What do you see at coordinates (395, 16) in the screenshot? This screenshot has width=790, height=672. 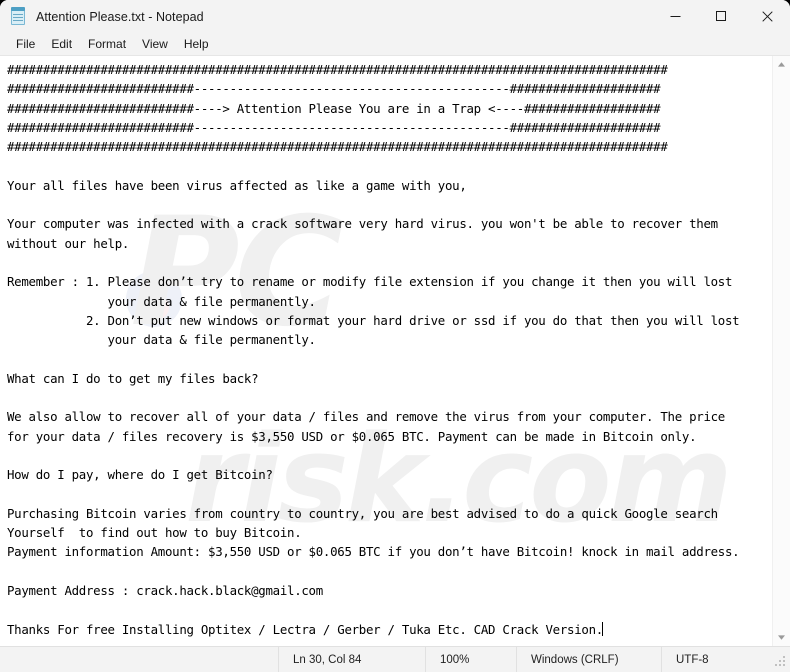 I see `title-bar: Attention Please.txt - Notepad` at bounding box center [395, 16].